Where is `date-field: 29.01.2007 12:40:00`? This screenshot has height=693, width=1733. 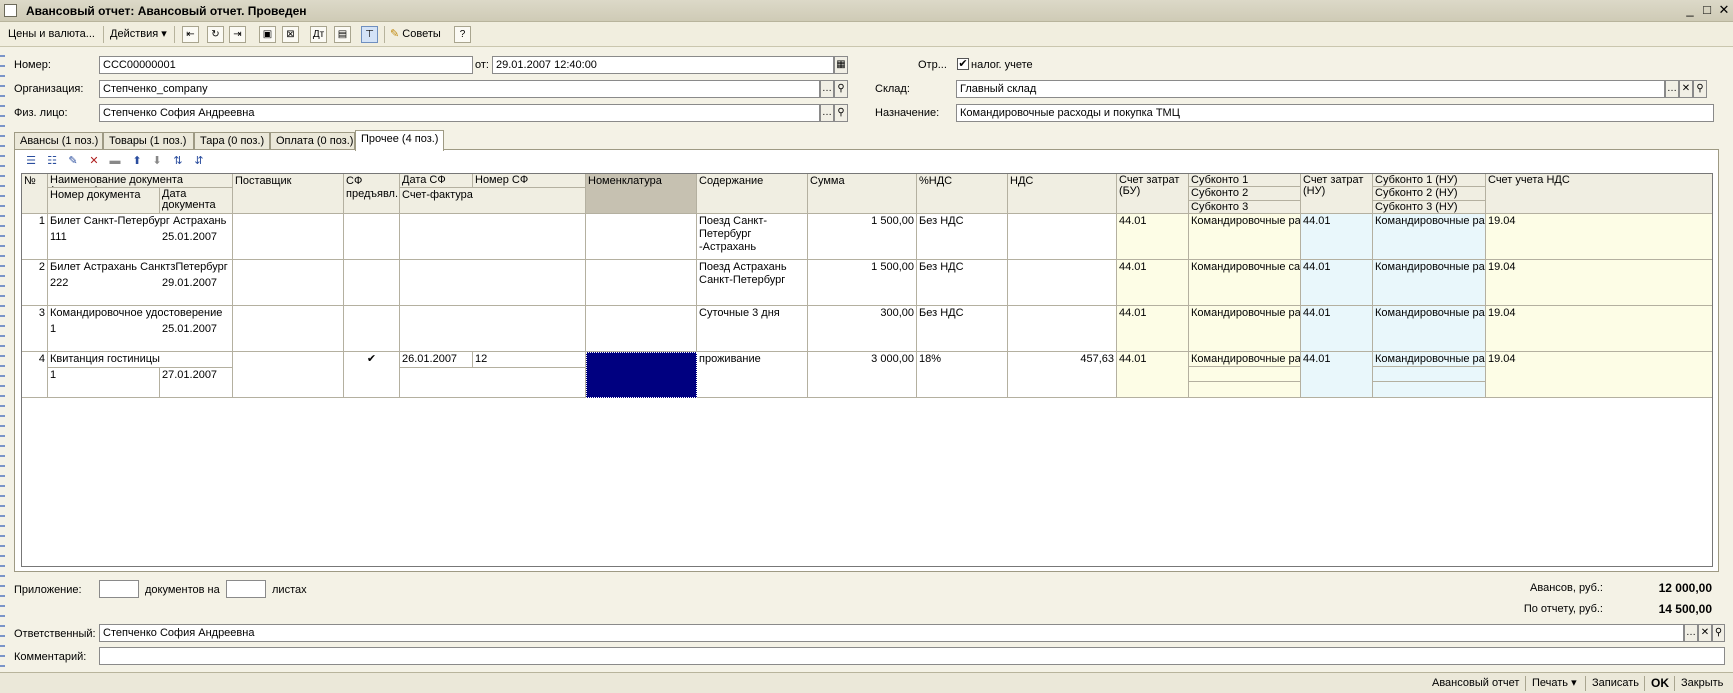
date-field: 29.01.2007 12:40:00 is located at coordinates (663, 65).